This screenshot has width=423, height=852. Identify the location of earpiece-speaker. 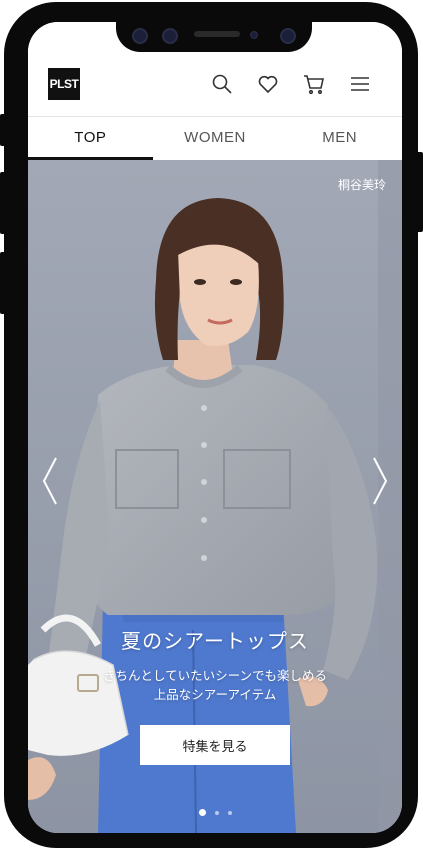
(217, 34).